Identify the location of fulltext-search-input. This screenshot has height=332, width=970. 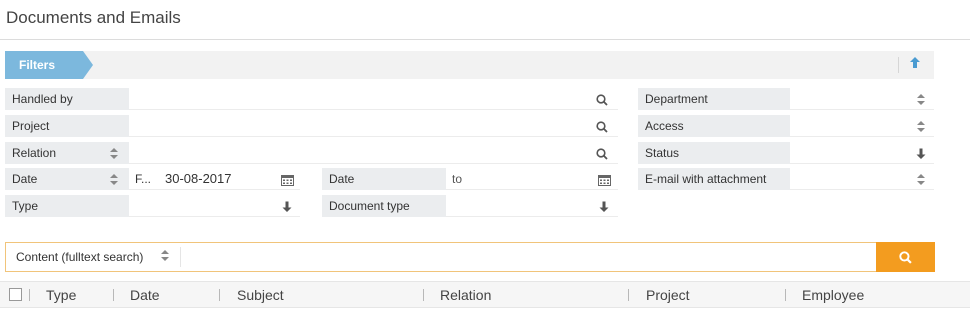
(529, 257).